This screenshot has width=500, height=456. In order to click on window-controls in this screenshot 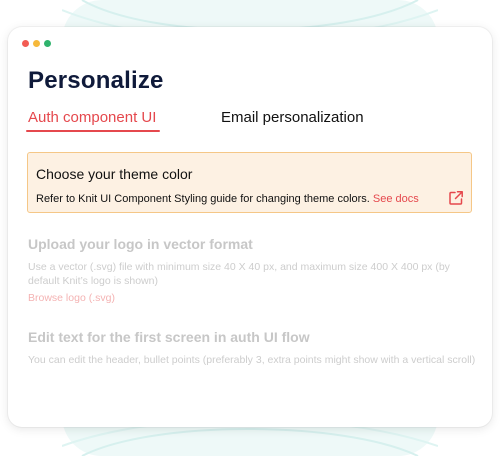, I will do `click(36, 43)`.